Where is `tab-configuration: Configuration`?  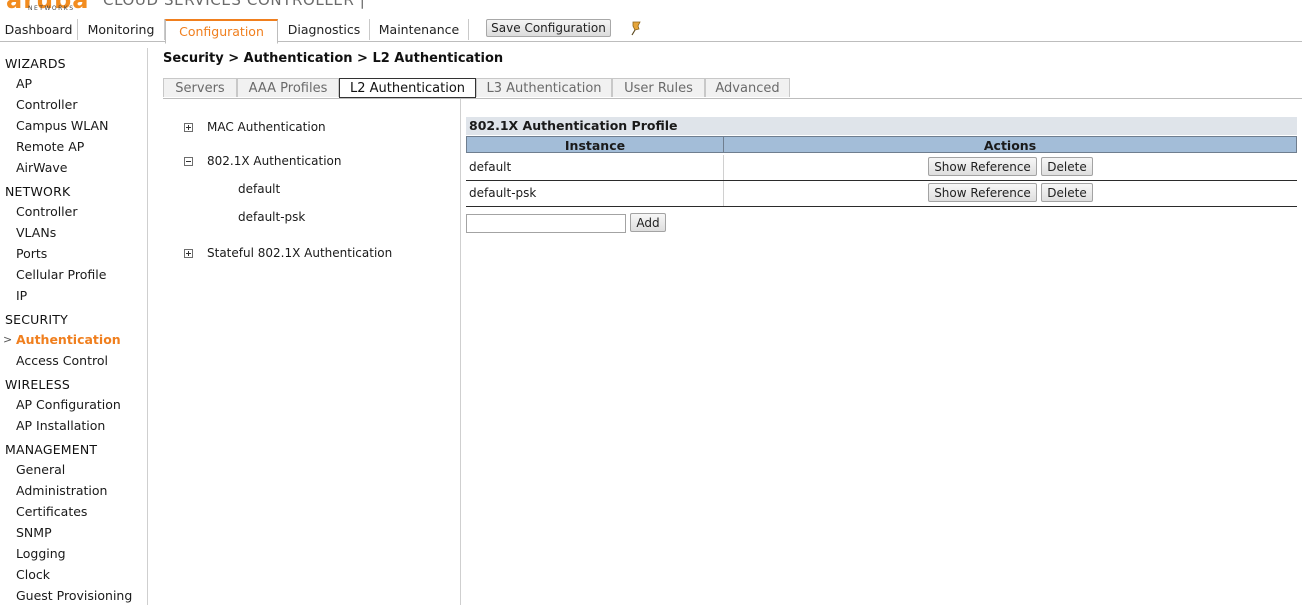
tab-configuration: Configuration is located at coordinates (221, 31).